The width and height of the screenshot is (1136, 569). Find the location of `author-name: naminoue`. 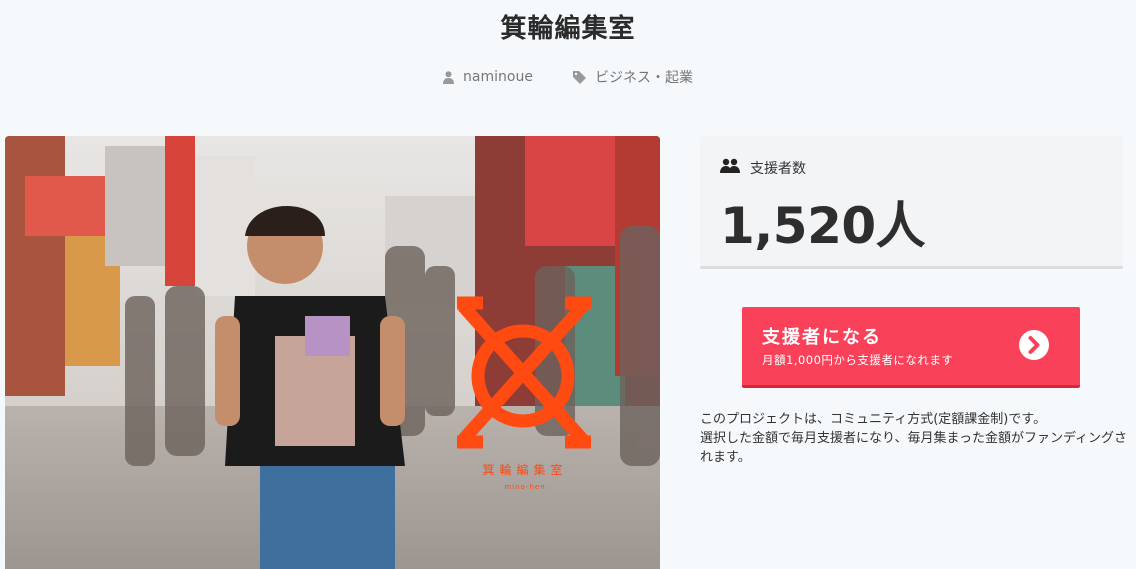

author-name: naminoue is located at coordinates (498, 77).